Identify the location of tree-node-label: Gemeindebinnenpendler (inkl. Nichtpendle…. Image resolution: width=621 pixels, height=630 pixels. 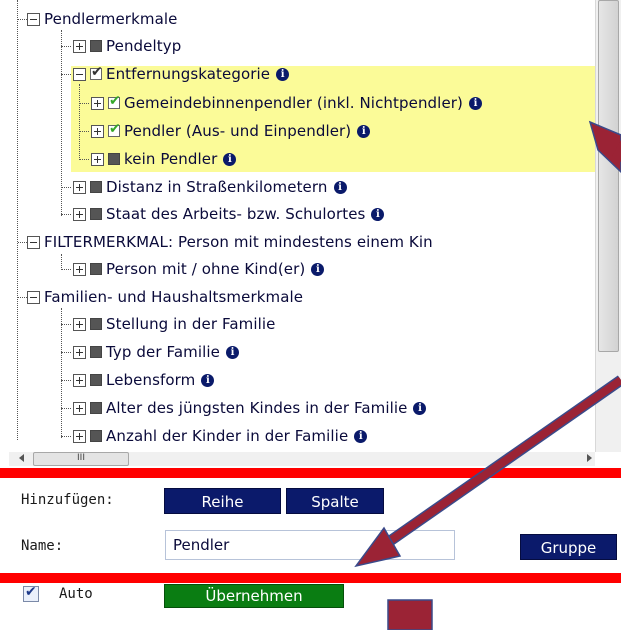
(293, 103).